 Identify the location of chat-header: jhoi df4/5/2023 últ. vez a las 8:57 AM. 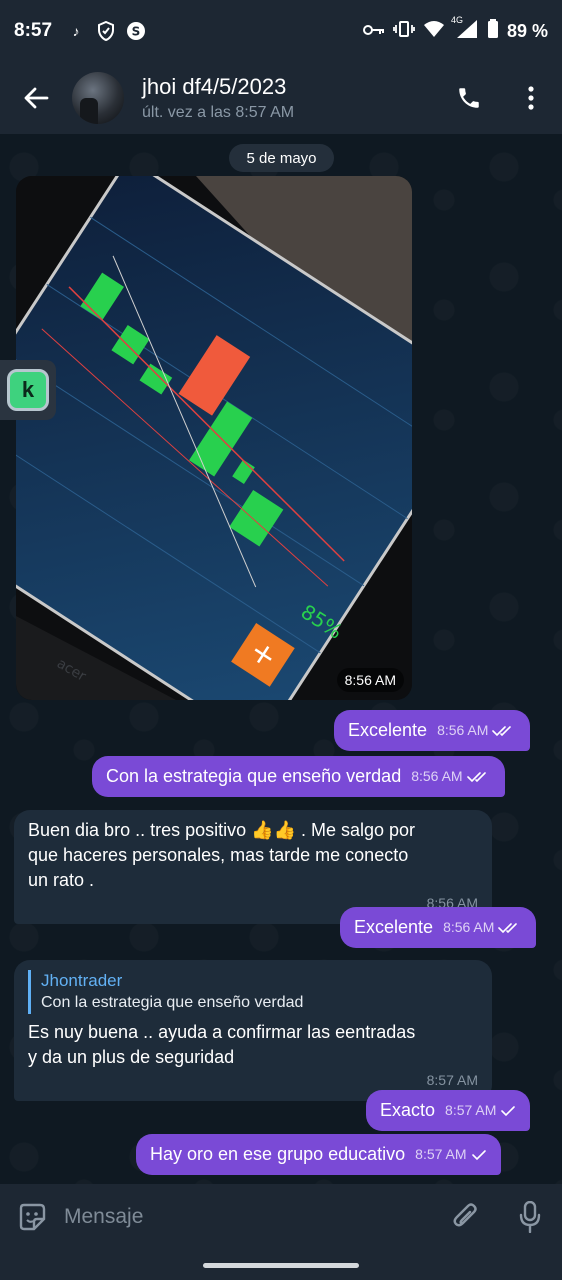
(281, 98).